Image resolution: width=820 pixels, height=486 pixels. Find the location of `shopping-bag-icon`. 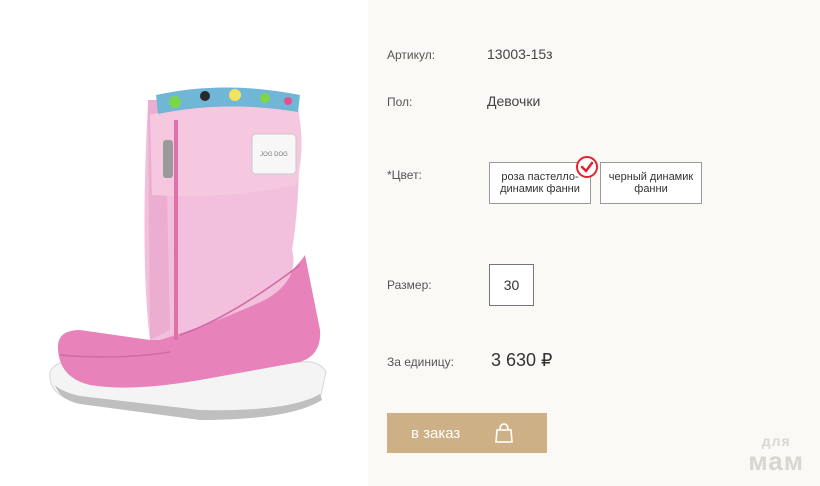

shopping-bag-icon is located at coordinates (504, 435).